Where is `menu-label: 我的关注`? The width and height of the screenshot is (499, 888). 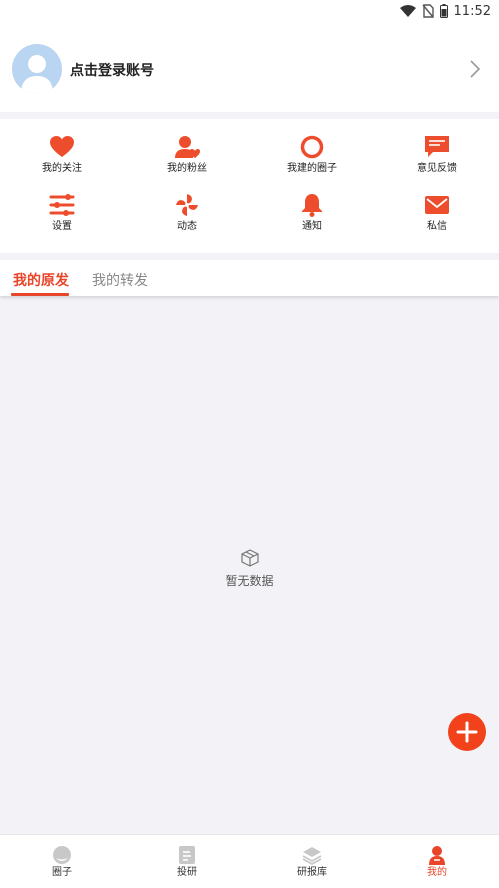
menu-label: 我的关注 is located at coordinates (62, 168).